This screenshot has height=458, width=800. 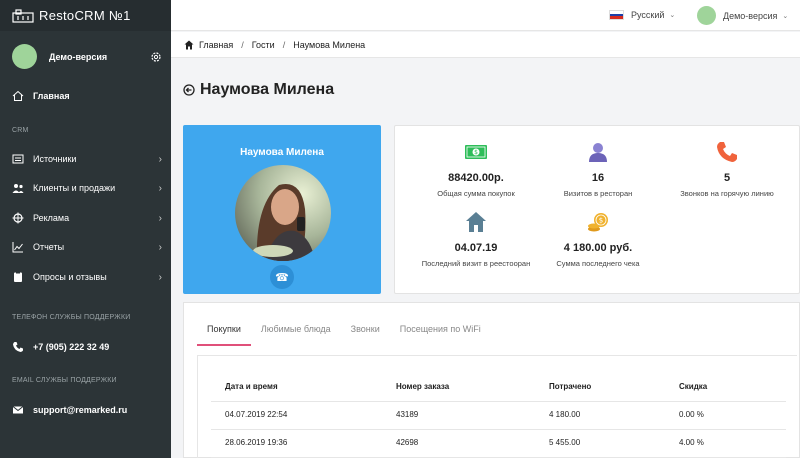 I want to click on list-icon, so click(x=18, y=159).